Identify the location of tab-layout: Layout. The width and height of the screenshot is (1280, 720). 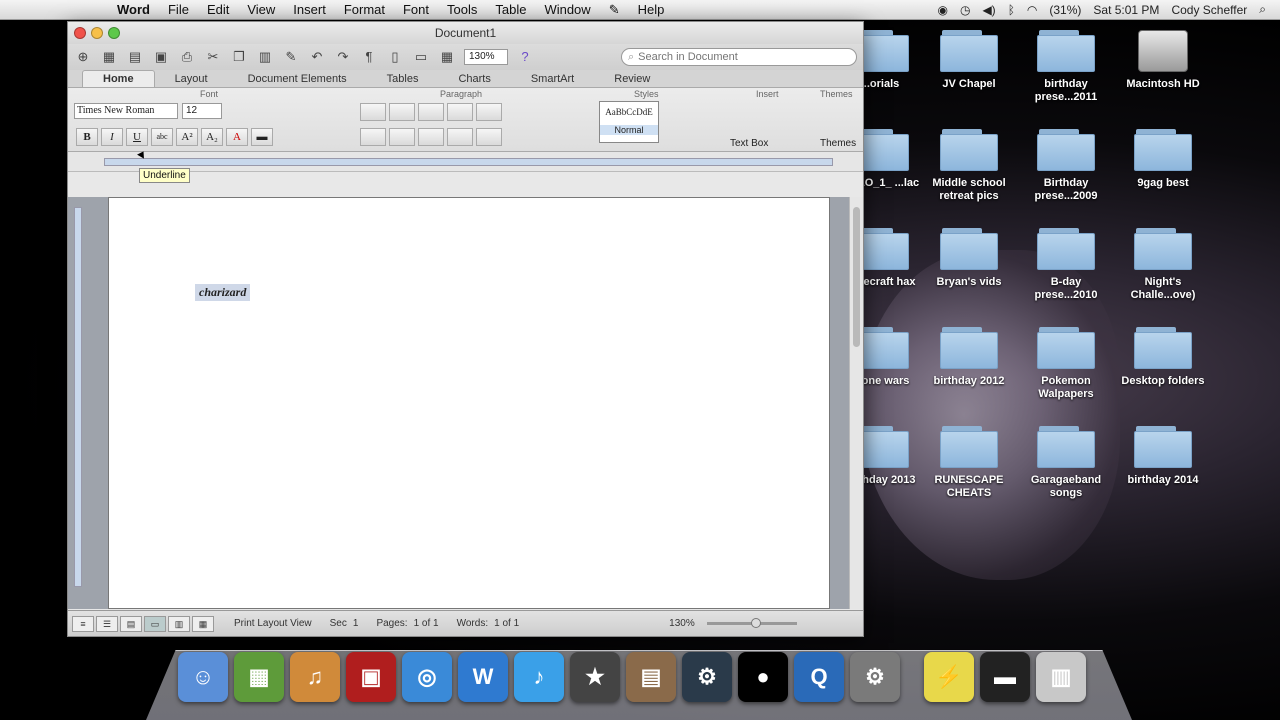
(191, 79).